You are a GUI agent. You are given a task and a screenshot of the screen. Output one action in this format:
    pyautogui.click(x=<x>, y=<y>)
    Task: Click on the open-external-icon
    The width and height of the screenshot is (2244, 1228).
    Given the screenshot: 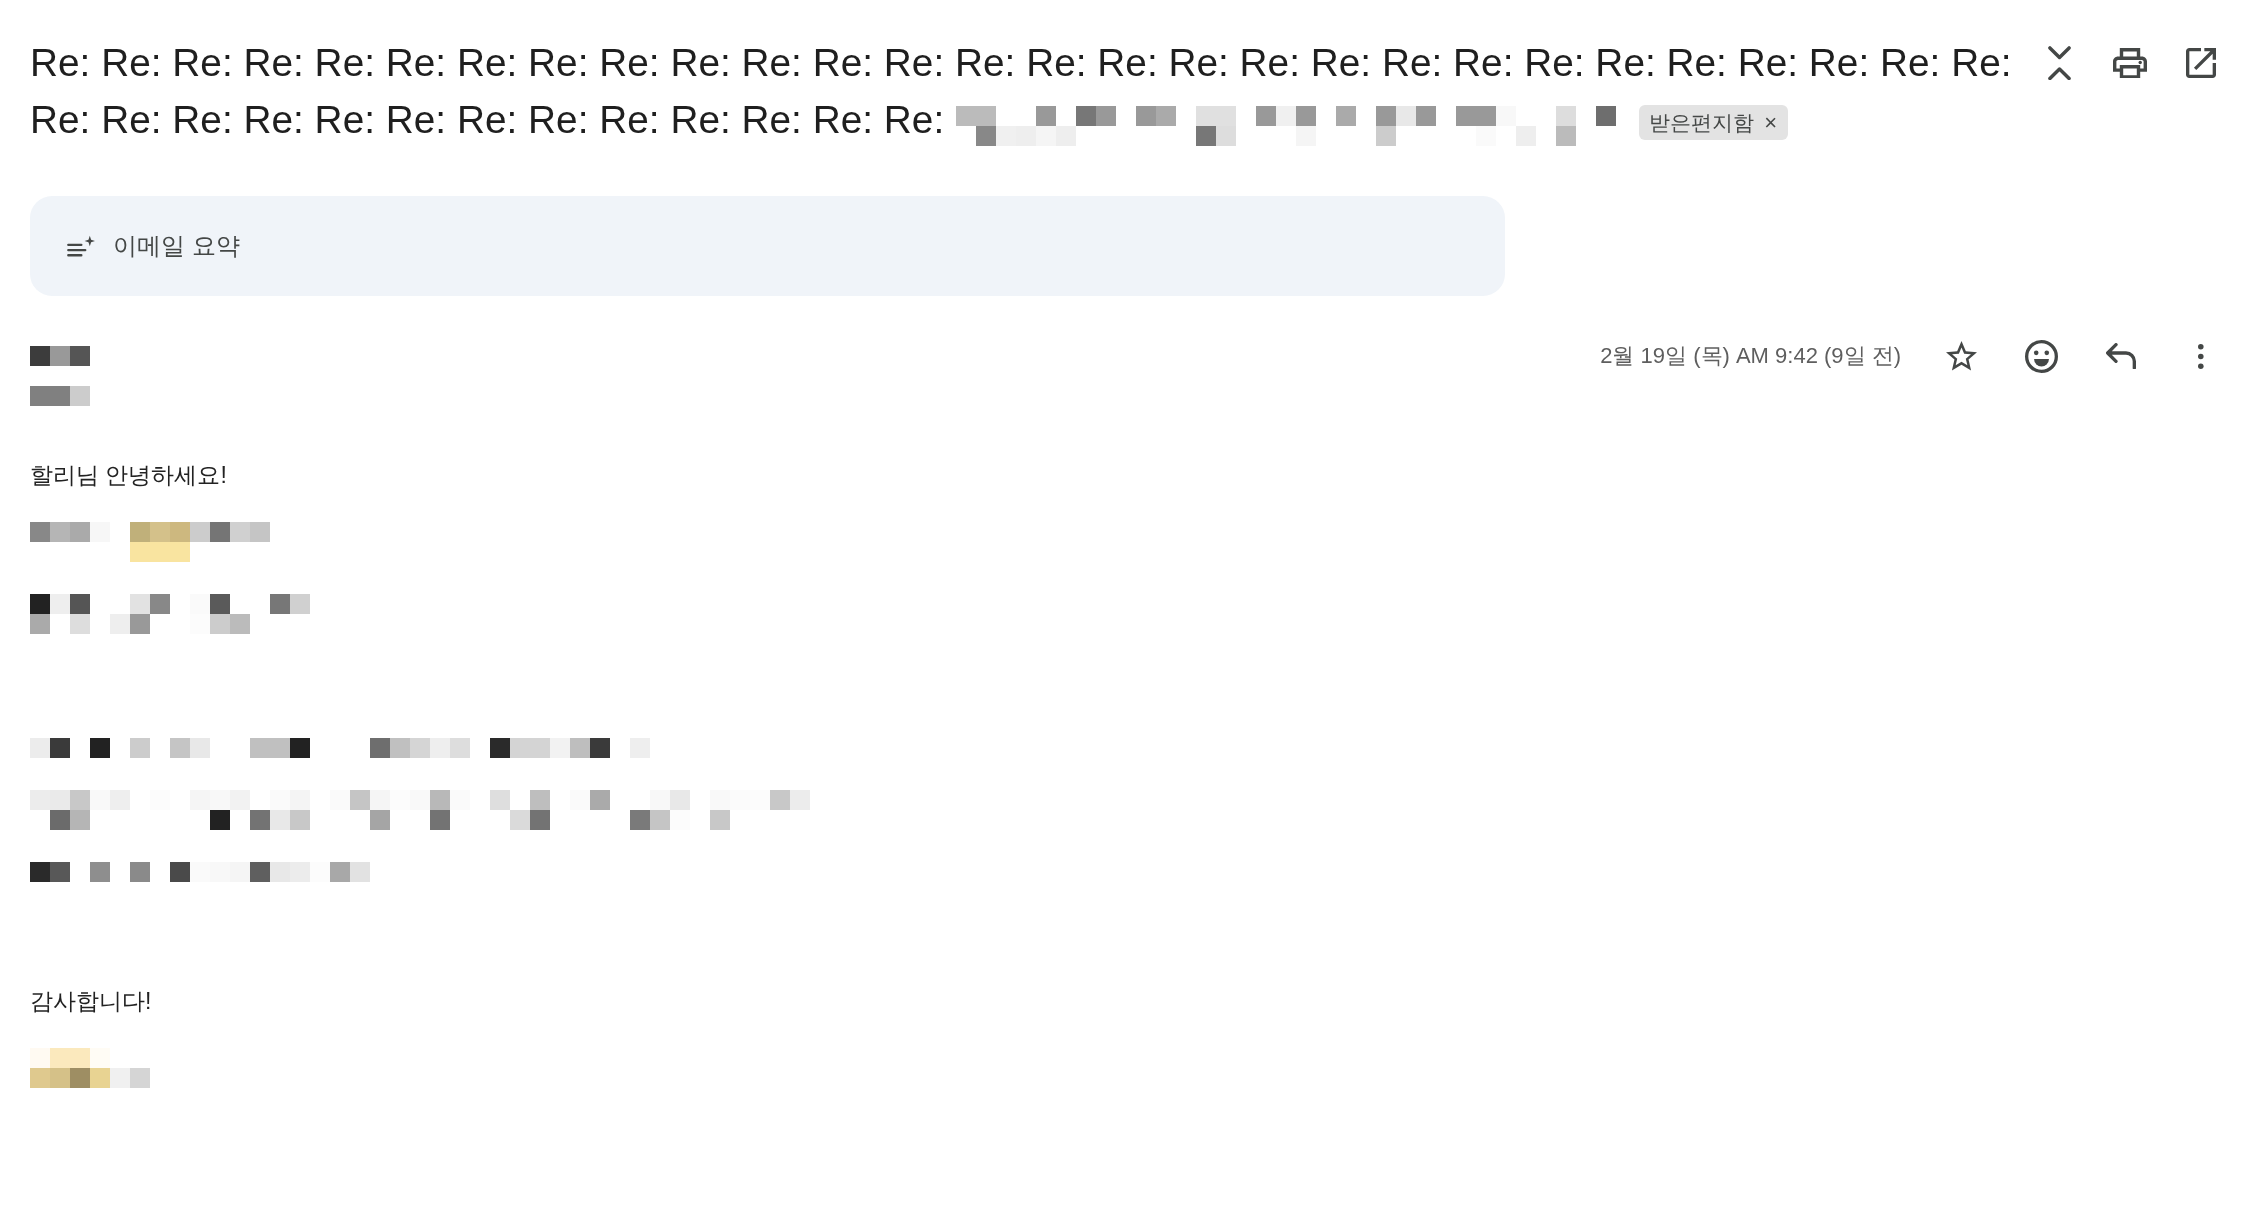 What is the action you would take?
    pyautogui.click(x=2201, y=63)
    